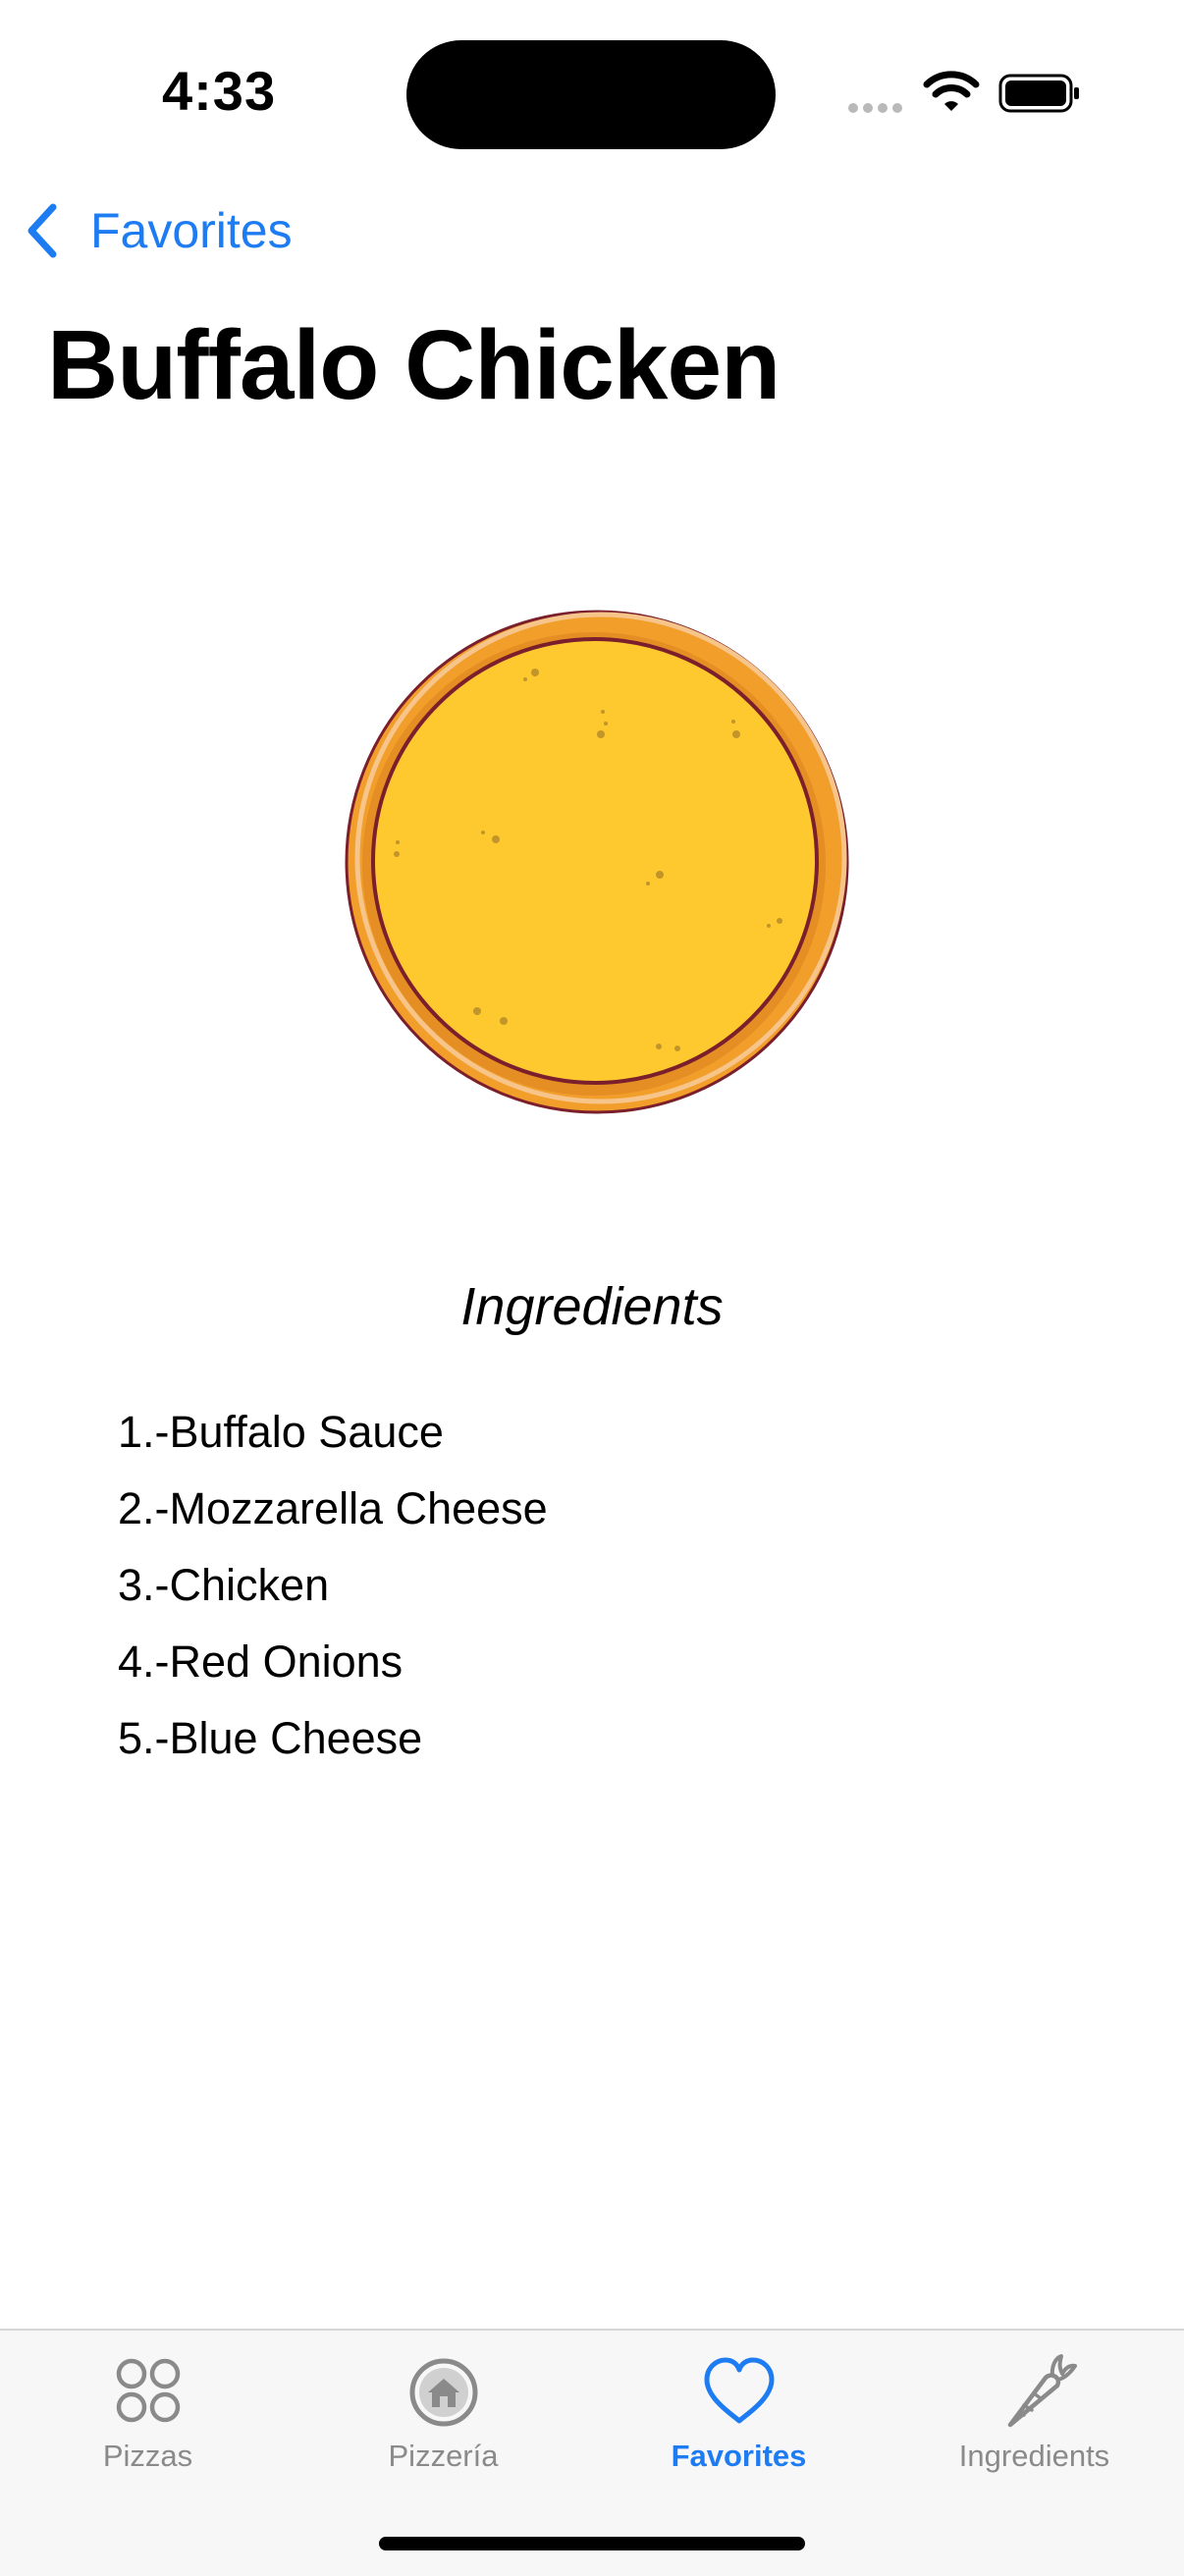 The width and height of the screenshot is (1184, 2576). What do you see at coordinates (1034, 2456) in the screenshot?
I see `tab-label: Ingredients` at bounding box center [1034, 2456].